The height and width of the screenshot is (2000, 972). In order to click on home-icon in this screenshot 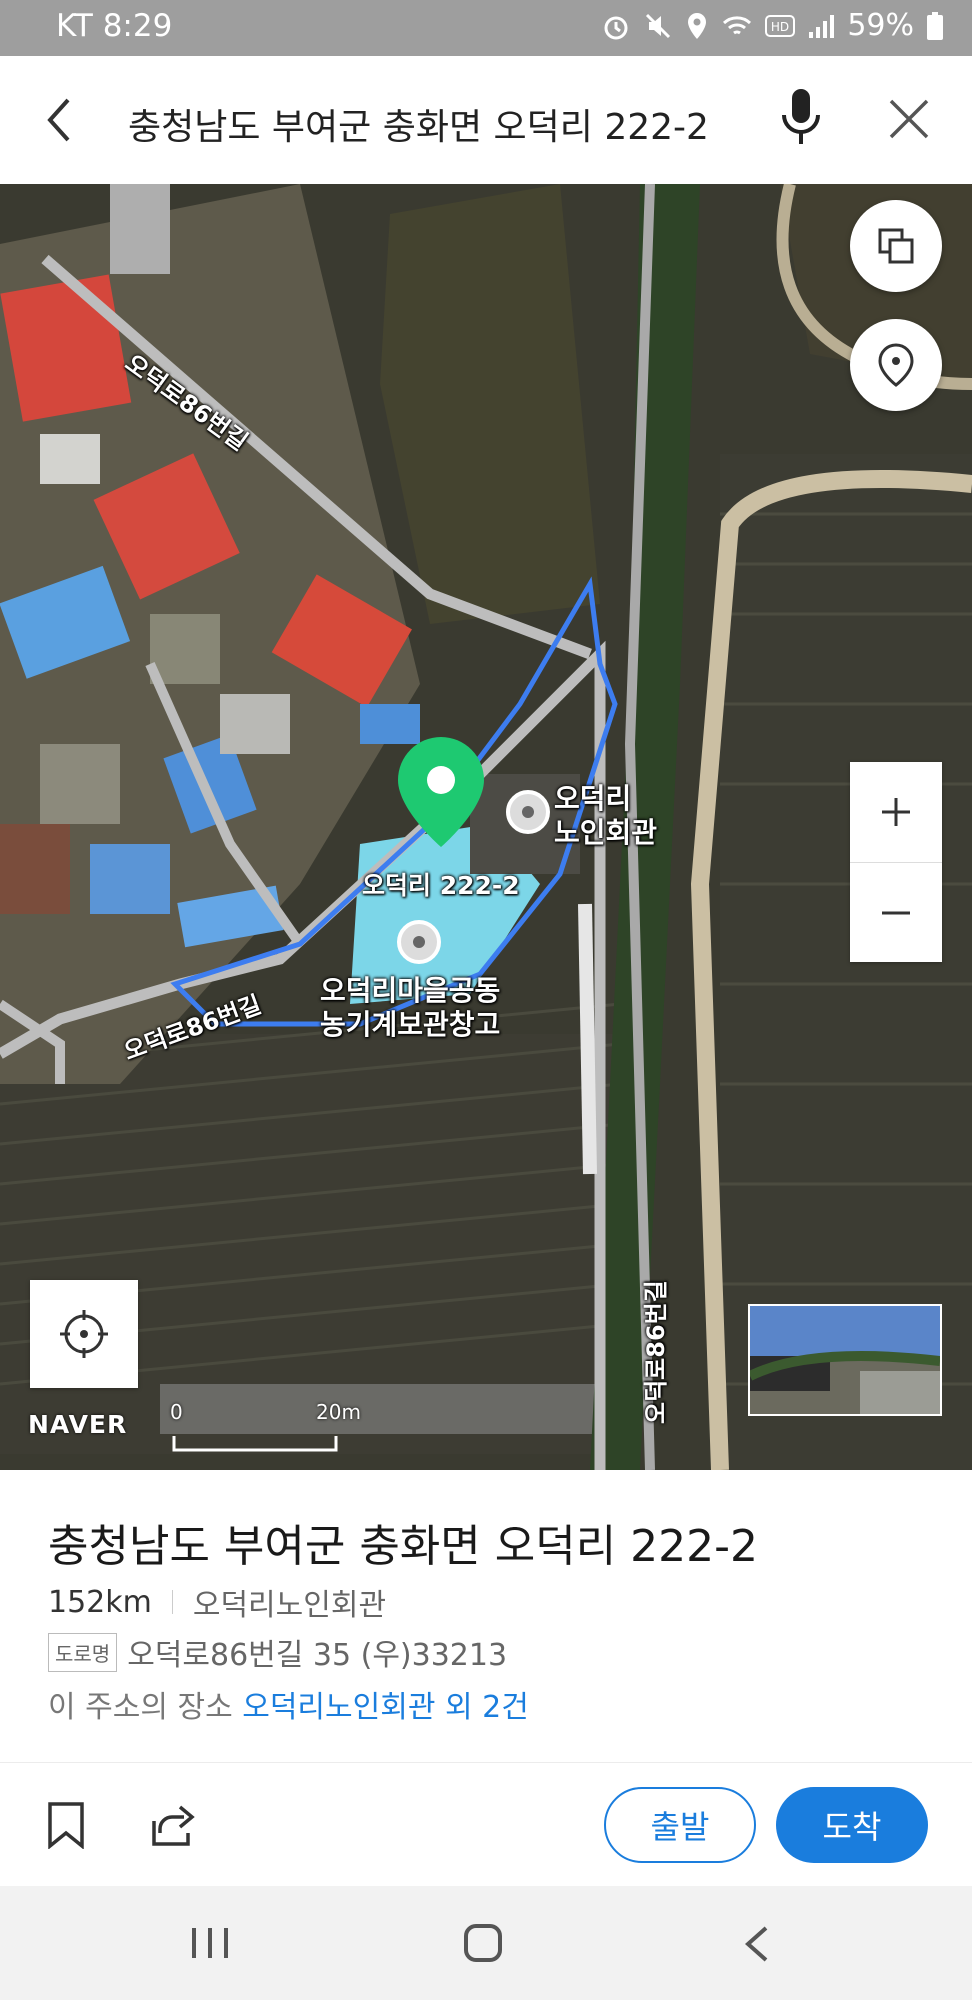, I will do `click(483, 1943)`.